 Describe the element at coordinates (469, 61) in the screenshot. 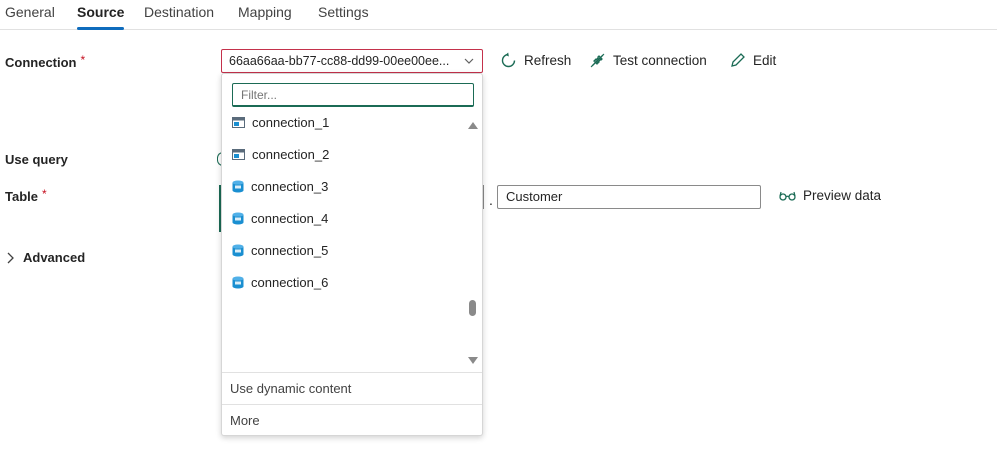

I see `chevron-down-icon` at that location.